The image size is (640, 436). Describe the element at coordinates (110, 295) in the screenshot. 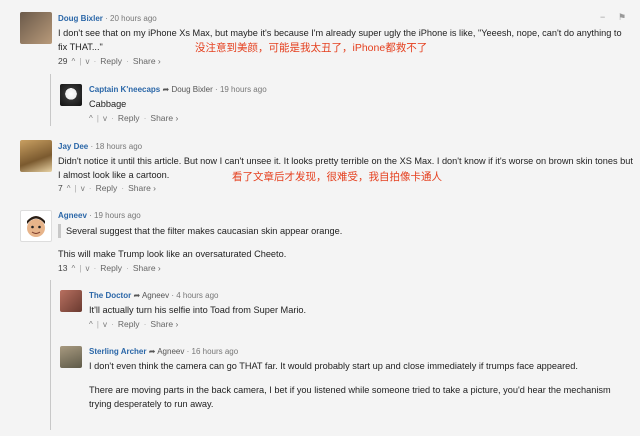

I see `author-name: The Doctor` at that location.